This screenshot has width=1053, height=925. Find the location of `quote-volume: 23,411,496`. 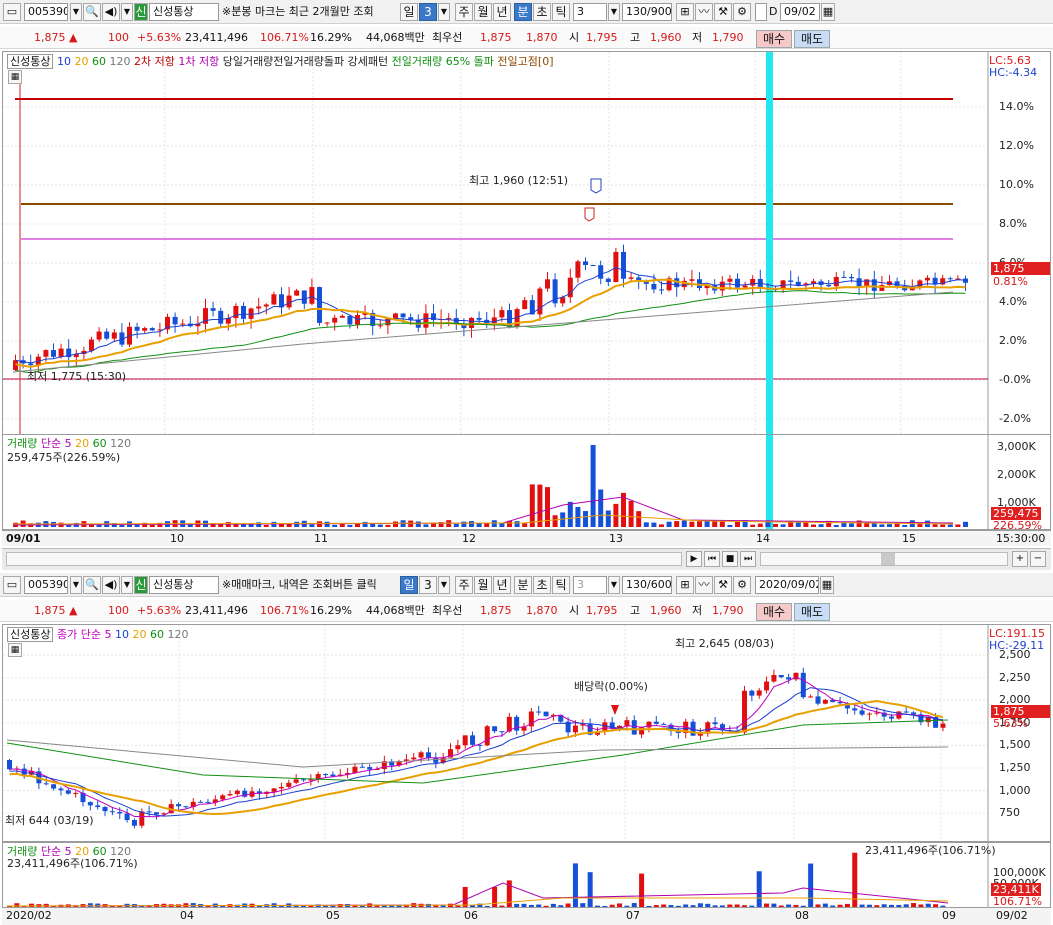

quote-volume: 23,411,496 is located at coordinates (216, 610).